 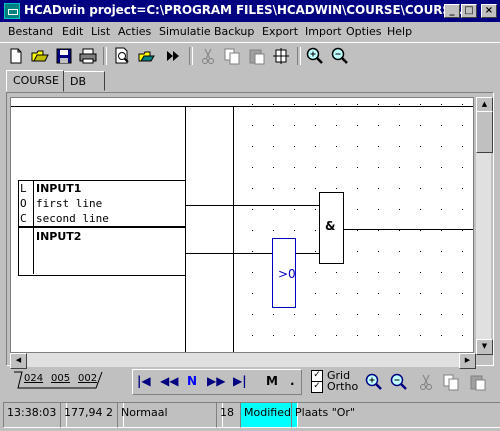 I want to click on open-check-icon, so click(x=147, y=56).